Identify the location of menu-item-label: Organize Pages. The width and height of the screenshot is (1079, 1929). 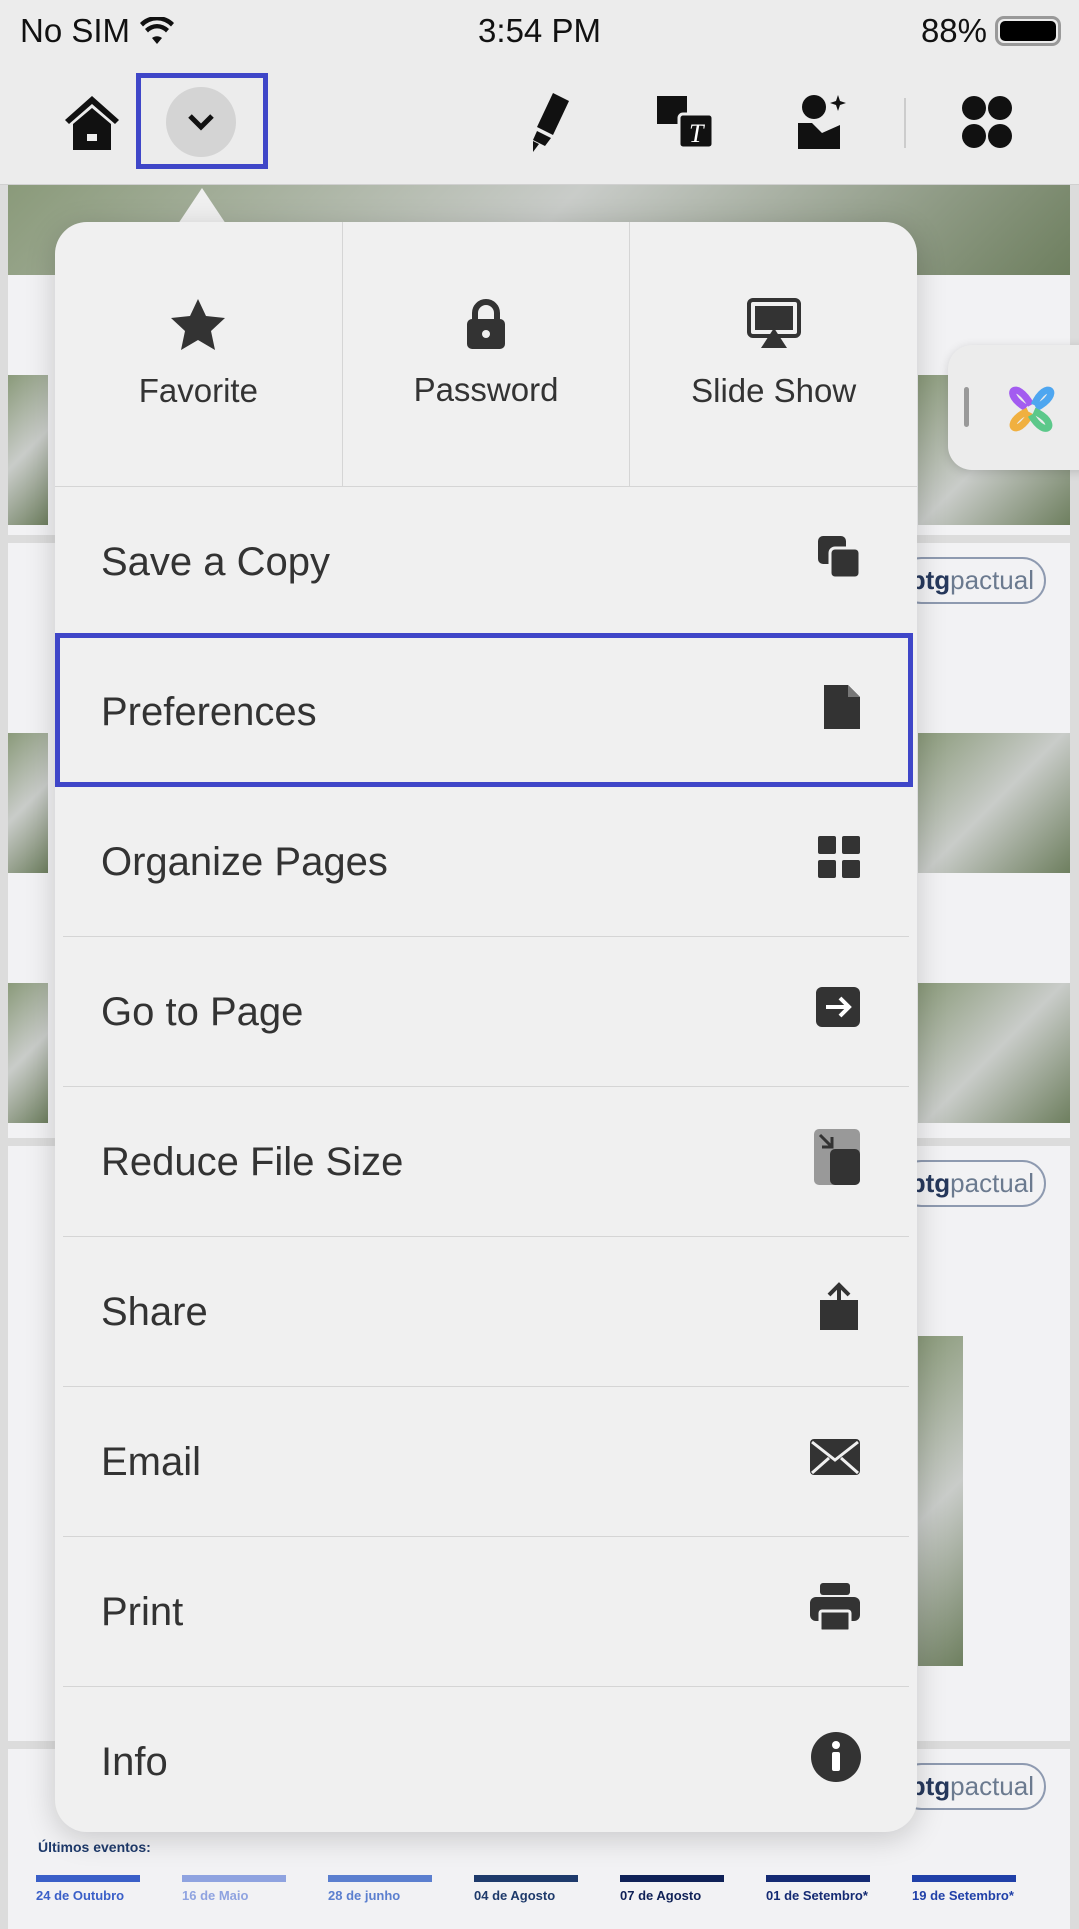
(244, 861).